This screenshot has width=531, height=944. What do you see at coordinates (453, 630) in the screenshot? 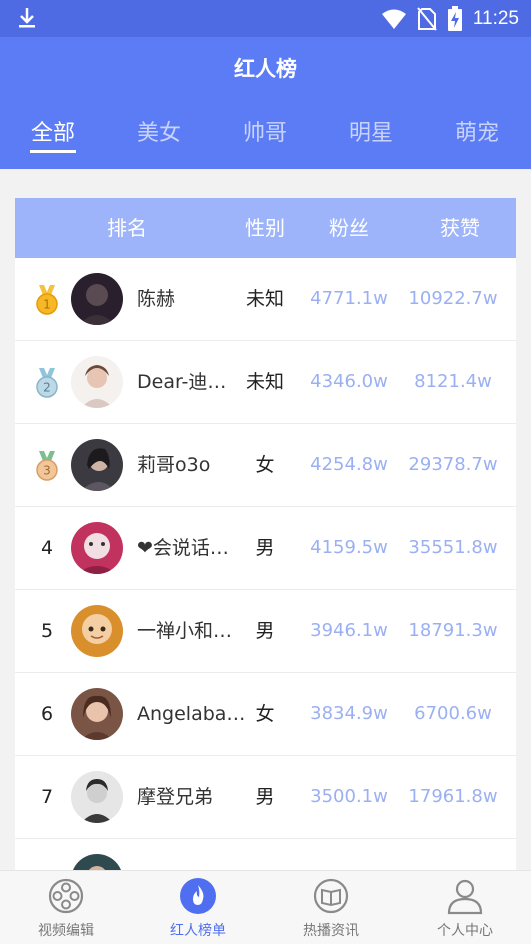
I see `likes-count: 18791.3w` at bounding box center [453, 630].